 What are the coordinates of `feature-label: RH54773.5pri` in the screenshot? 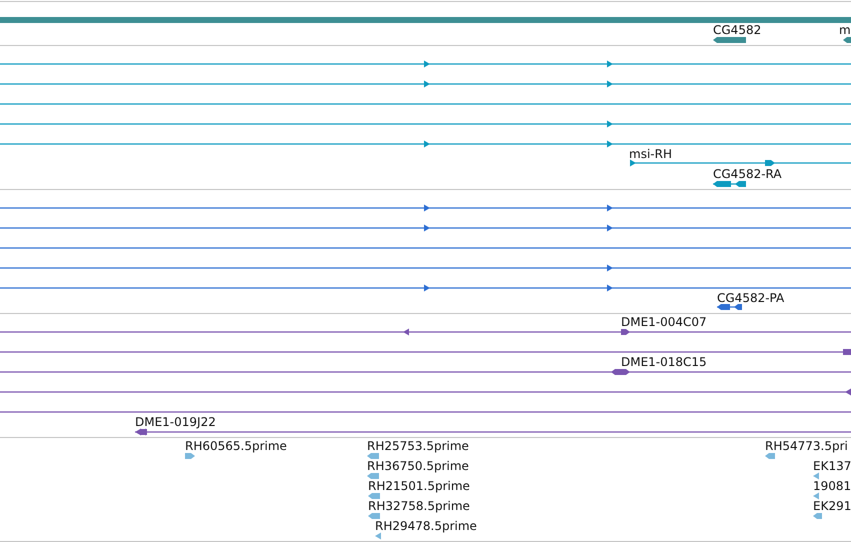 It's located at (806, 446).